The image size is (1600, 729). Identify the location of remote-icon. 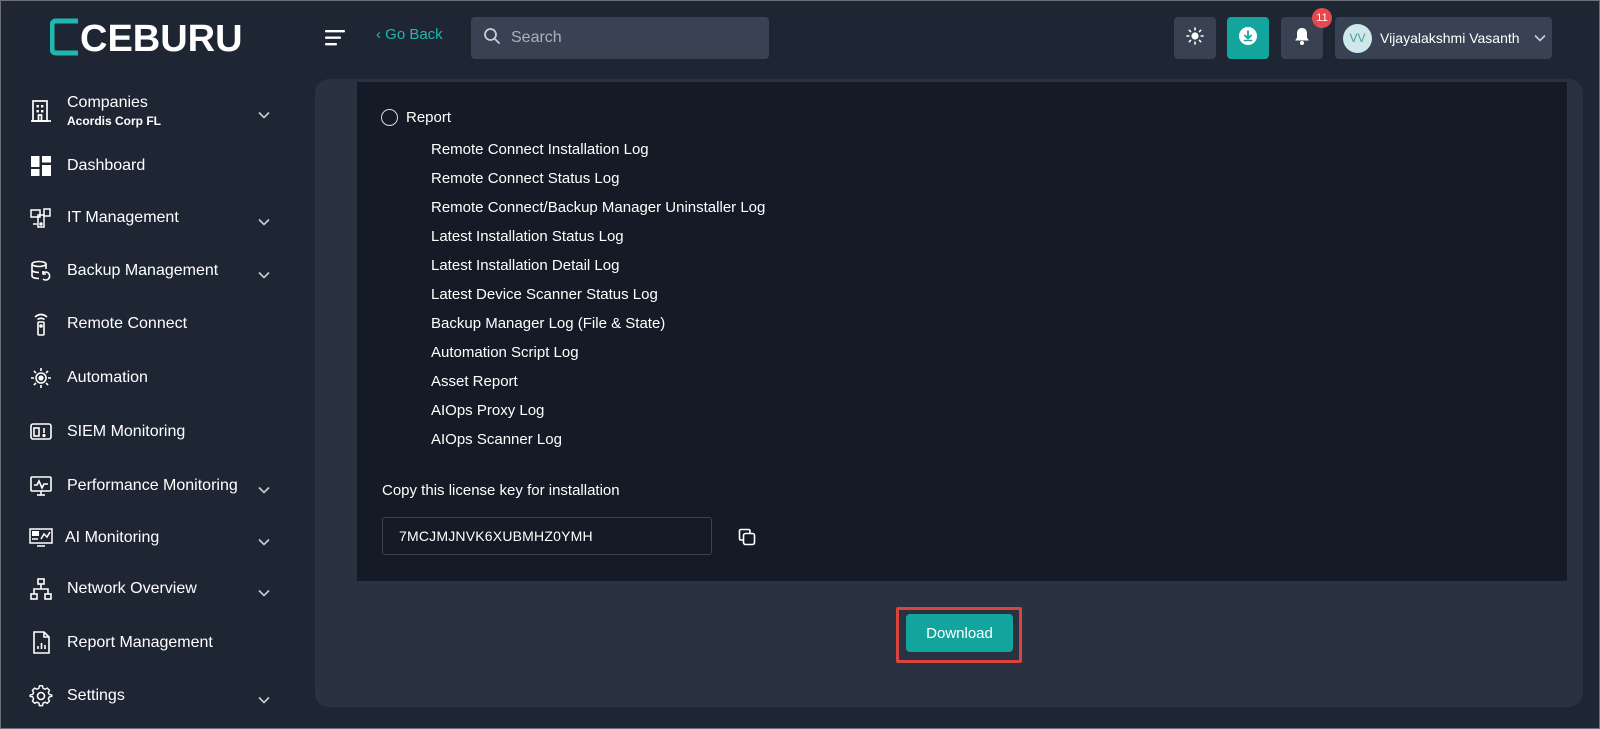
(41, 324).